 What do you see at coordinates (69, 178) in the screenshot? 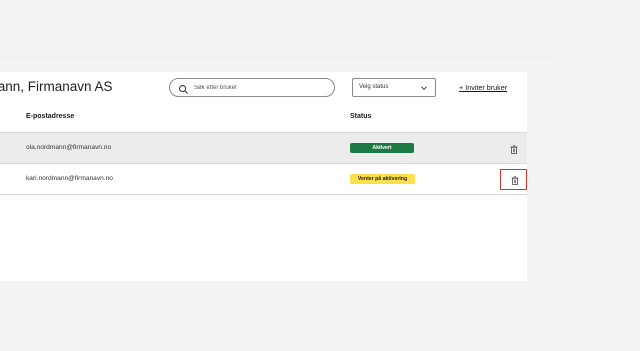
I see `row-email: kari.nordmann@firmanavn.no` at bounding box center [69, 178].